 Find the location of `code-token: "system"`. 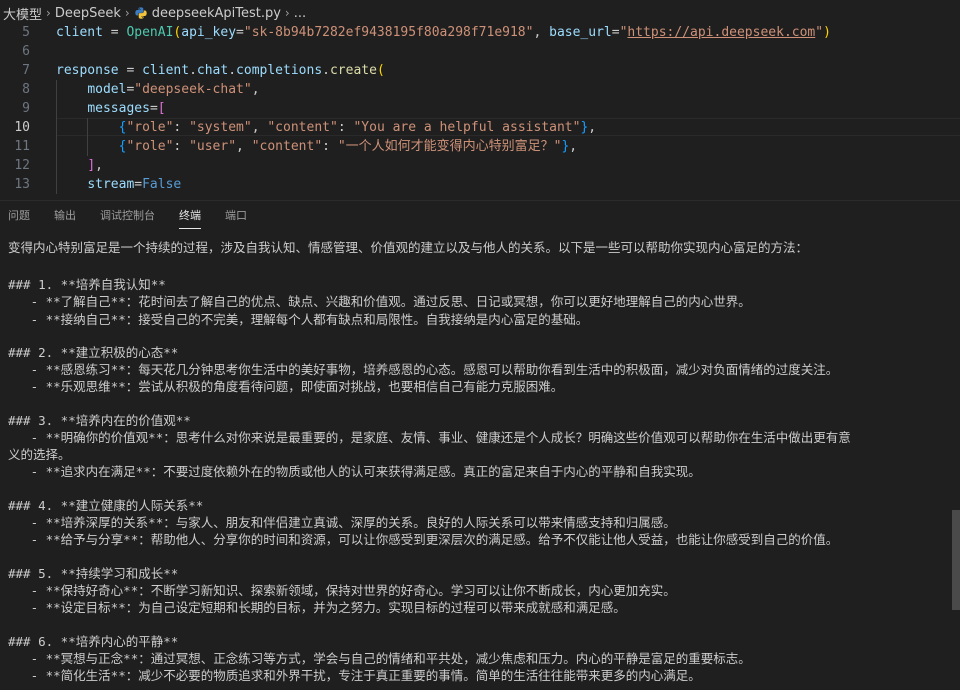

code-token: "system" is located at coordinates (220, 127).